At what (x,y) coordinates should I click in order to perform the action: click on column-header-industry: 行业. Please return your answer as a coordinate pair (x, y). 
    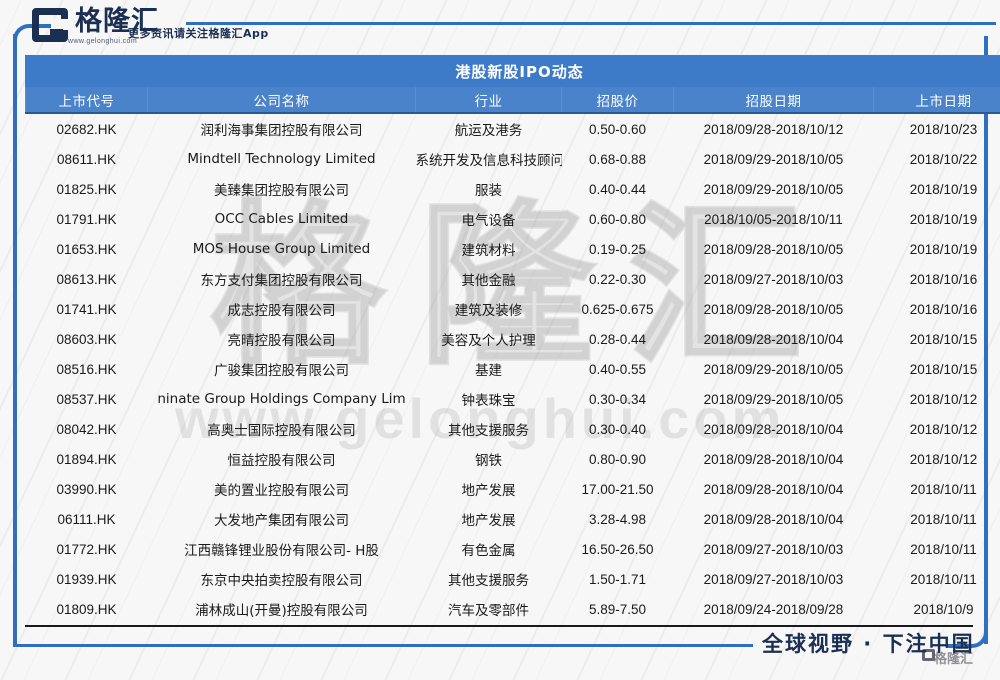
    Looking at the image, I should click on (488, 100).